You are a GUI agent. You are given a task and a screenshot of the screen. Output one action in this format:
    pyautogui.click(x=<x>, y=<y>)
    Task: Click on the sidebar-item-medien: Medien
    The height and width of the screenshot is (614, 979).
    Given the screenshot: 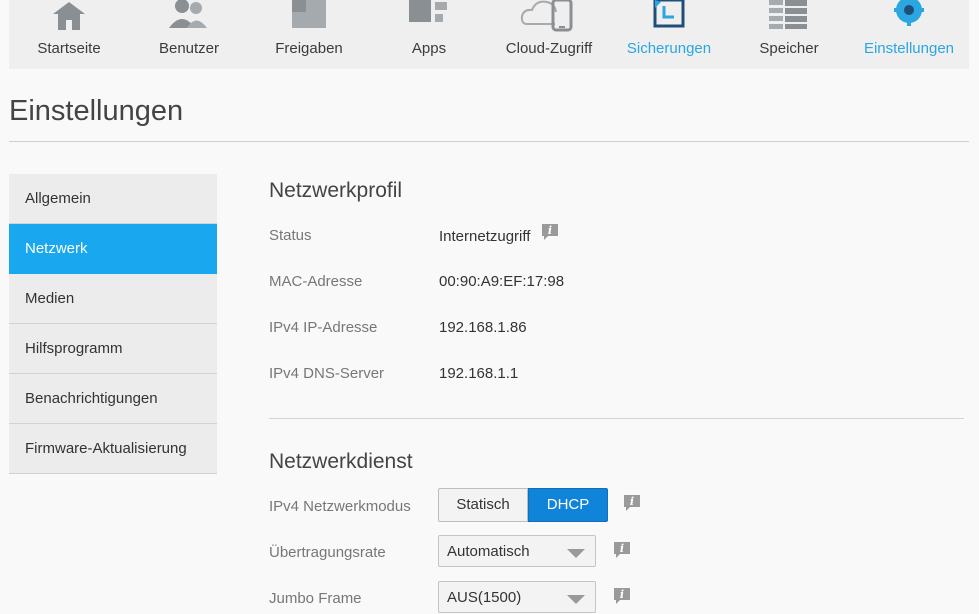 What is the action you would take?
    pyautogui.click(x=113, y=299)
    